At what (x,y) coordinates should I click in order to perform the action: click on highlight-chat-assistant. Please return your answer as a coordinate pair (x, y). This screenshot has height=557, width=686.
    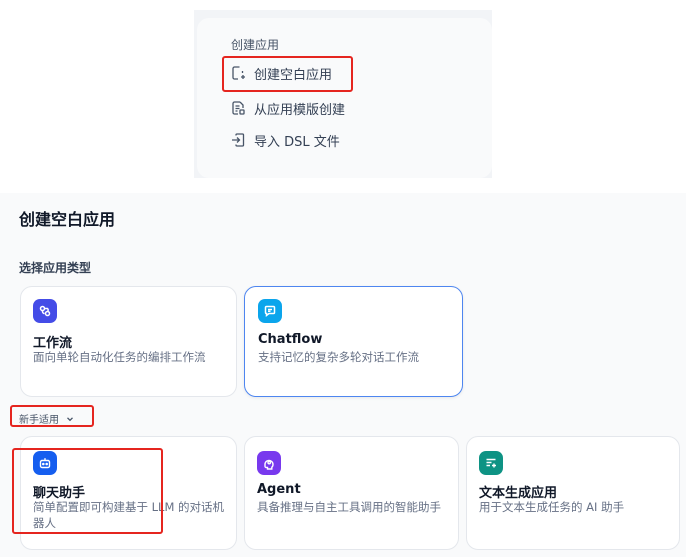
    Looking at the image, I should click on (87, 491).